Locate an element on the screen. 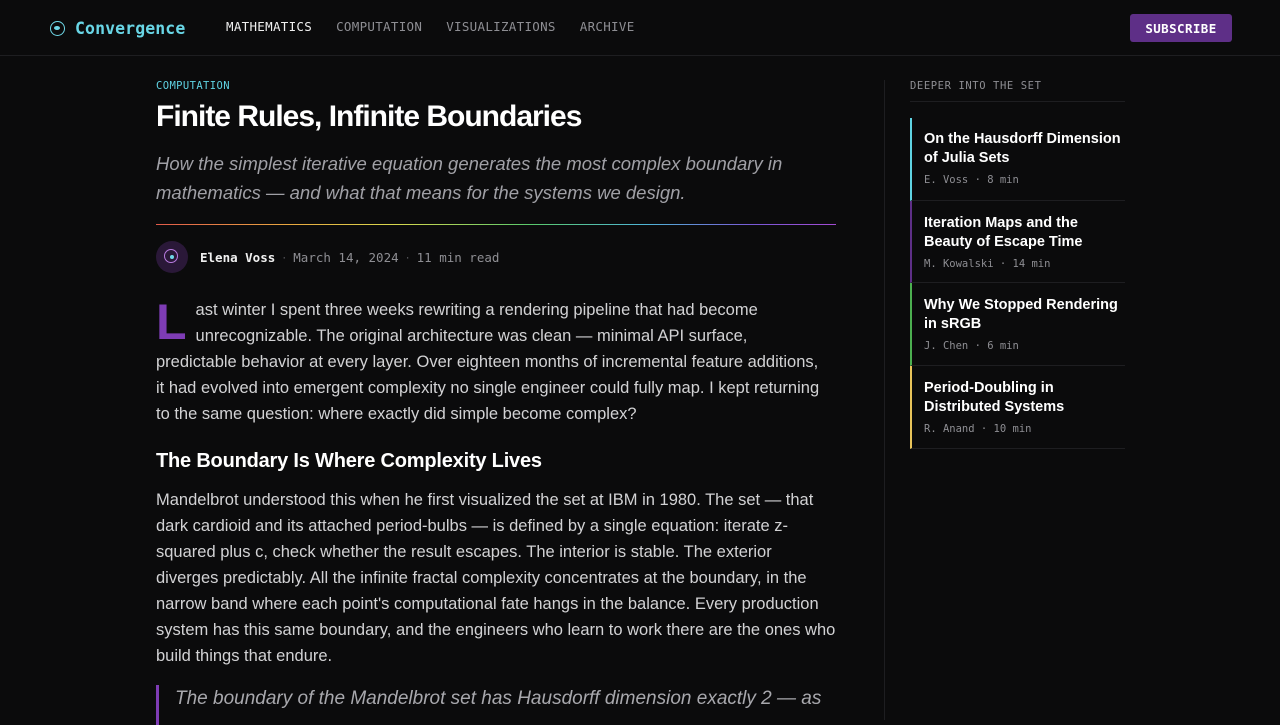 The height and width of the screenshot is (725, 1280). related-item-meta: E. Voss · 8 min is located at coordinates (971, 180).